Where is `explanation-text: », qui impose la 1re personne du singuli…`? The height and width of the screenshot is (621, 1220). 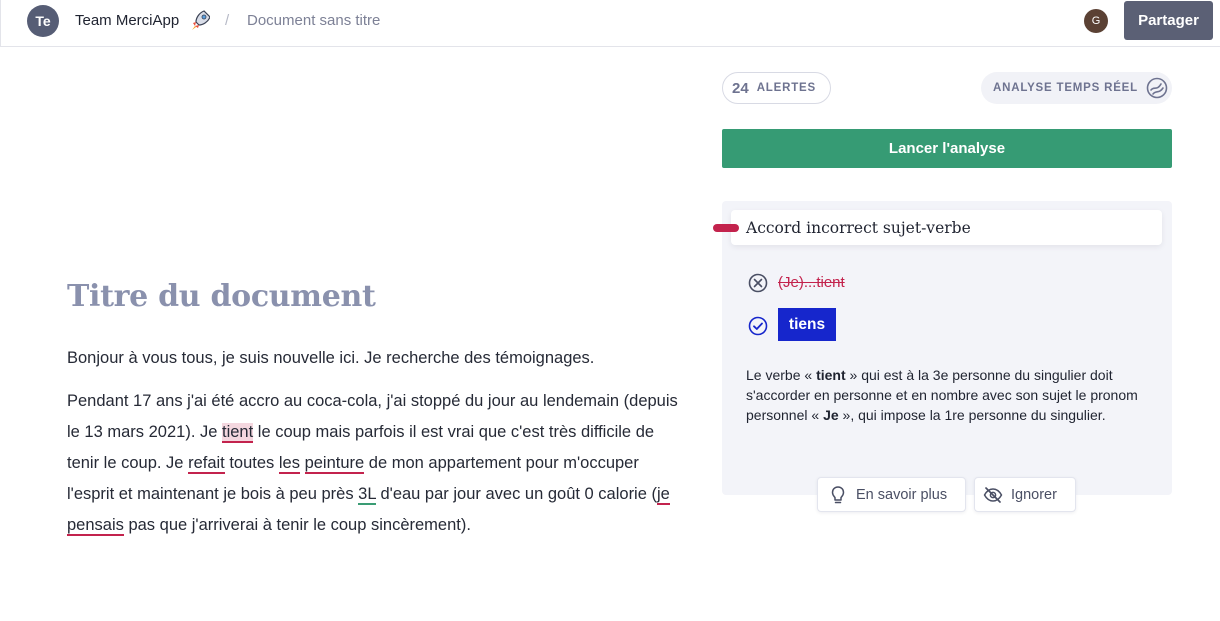
explanation-text: », qui impose la 1re personne du singuli… is located at coordinates (972, 415).